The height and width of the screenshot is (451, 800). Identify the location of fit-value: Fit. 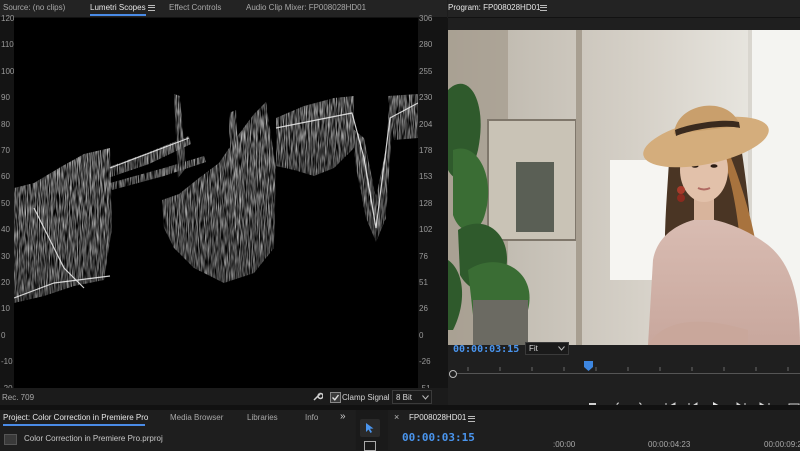
(533, 348).